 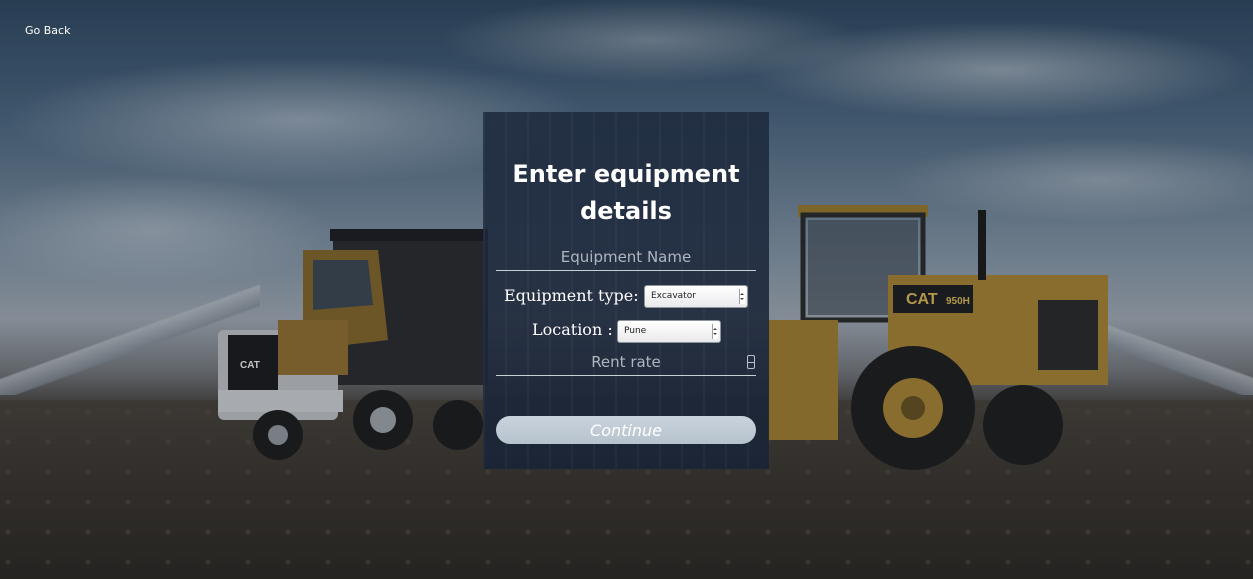 I want to click on equipment-type-select: Excavator, so click(x=696, y=296).